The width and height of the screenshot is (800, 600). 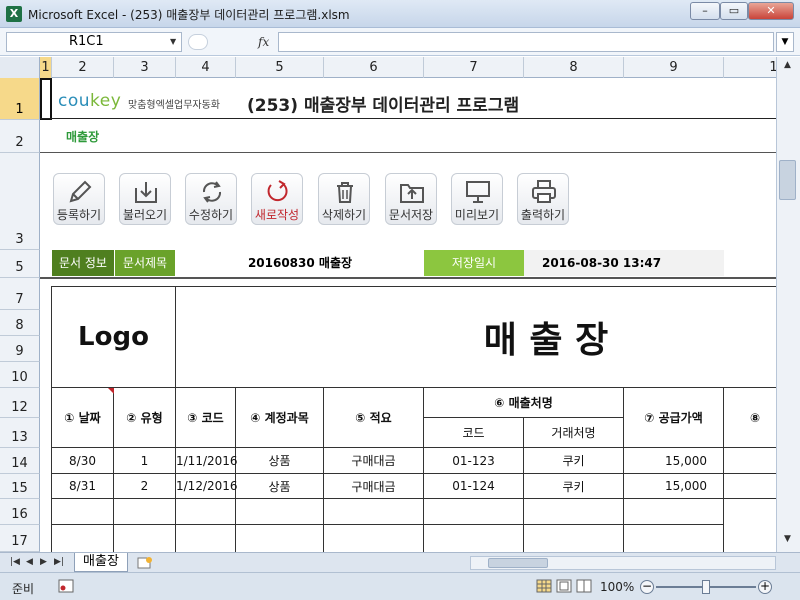 What do you see at coordinates (705, 11) in the screenshot?
I see `minimize-button: –` at bounding box center [705, 11].